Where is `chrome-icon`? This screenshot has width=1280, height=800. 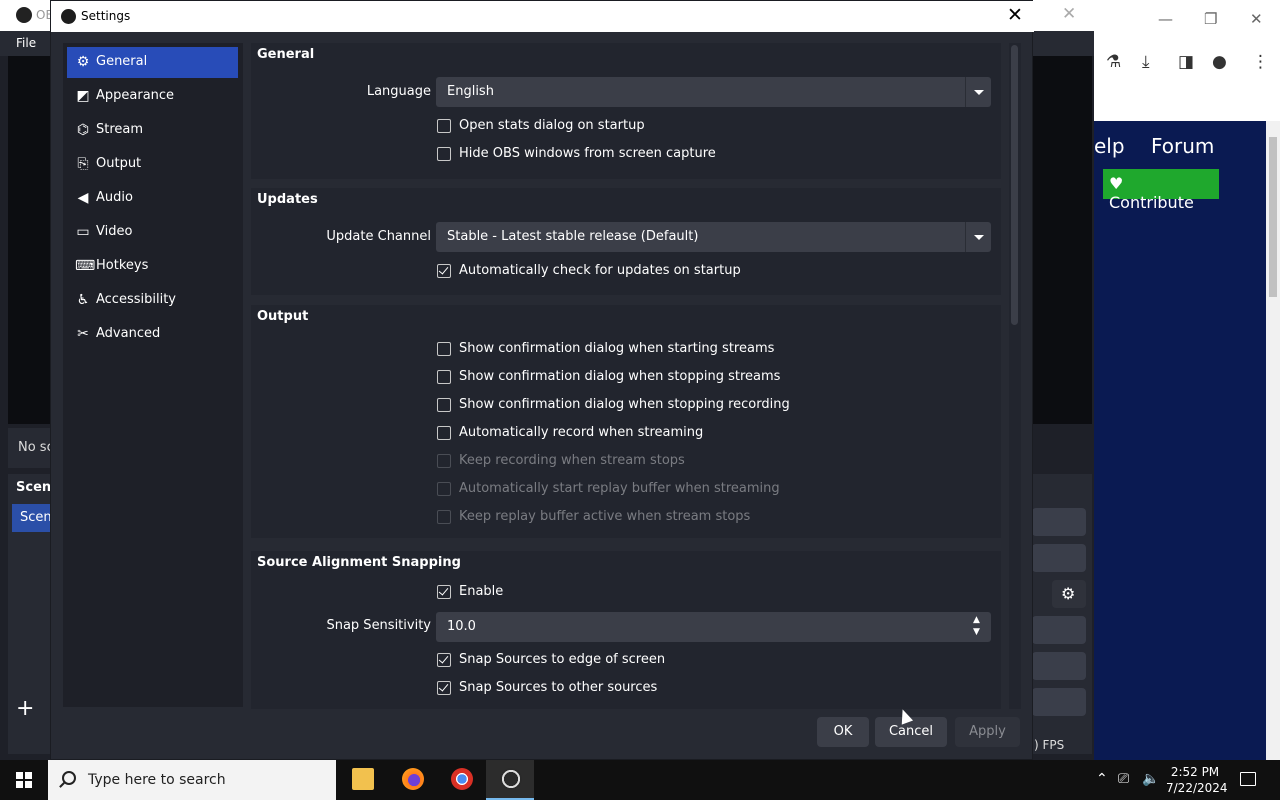
chrome-icon is located at coordinates (462, 779).